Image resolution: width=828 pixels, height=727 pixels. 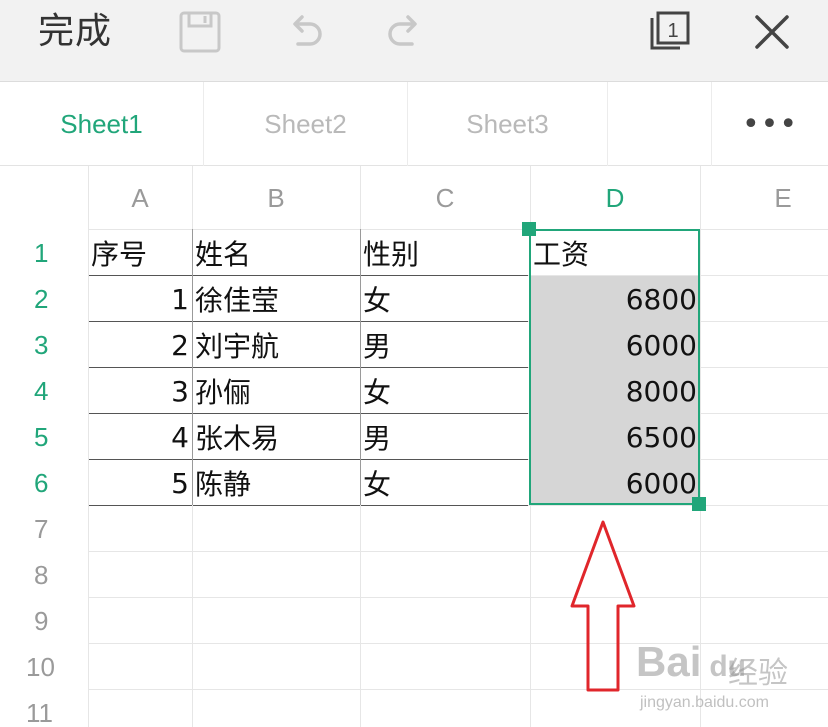 What do you see at coordinates (276, 483) in the screenshot?
I see `cell-b6: 陈静` at bounding box center [276, 483].